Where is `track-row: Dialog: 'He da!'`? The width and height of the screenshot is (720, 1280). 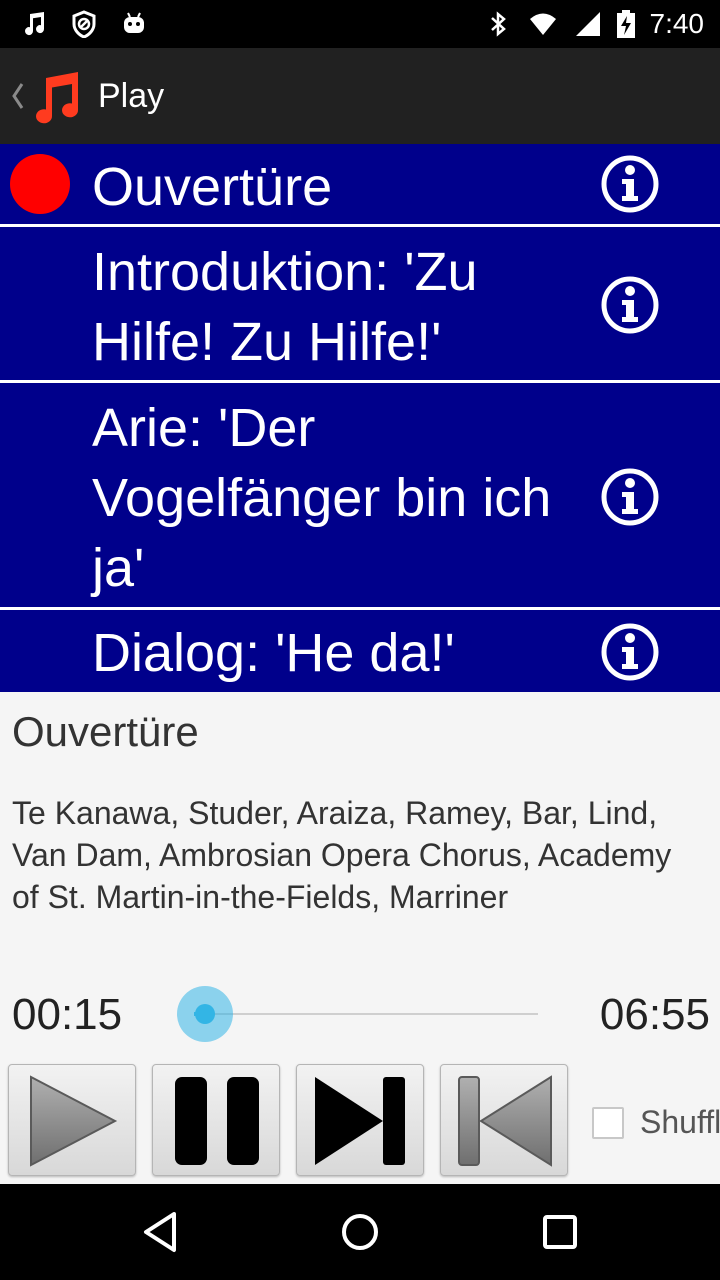 track-row: Dialog: 'He da!' is located at coordinates (360, 651).